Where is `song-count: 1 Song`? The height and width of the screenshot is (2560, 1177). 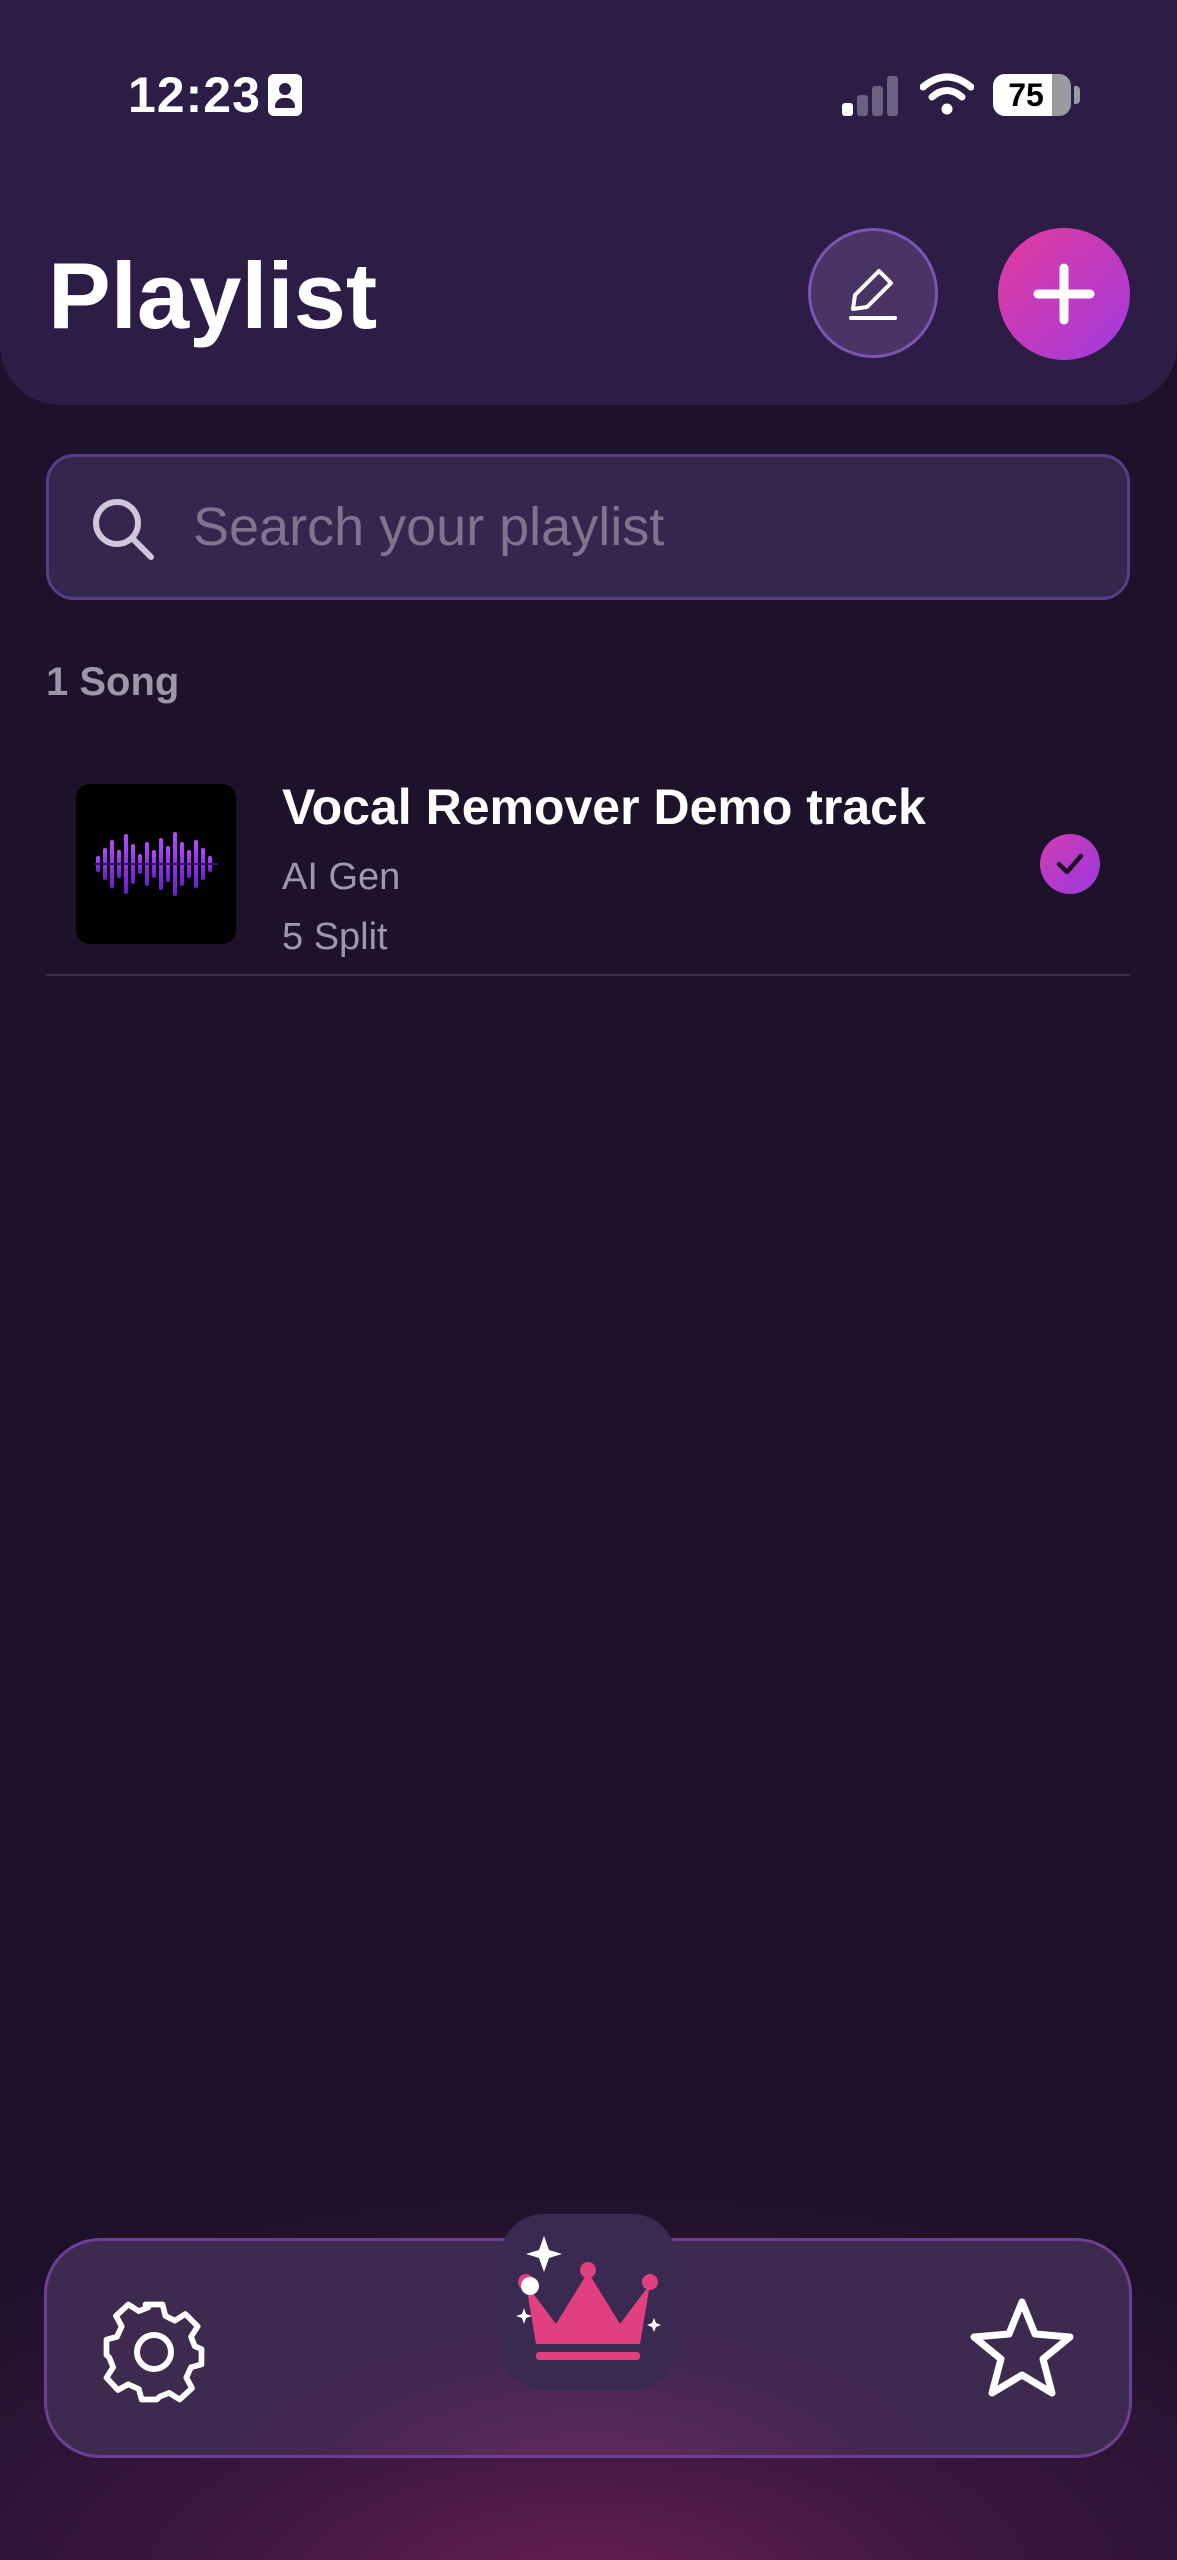
song-count: 1 Song is located at coordinates (113, 682).